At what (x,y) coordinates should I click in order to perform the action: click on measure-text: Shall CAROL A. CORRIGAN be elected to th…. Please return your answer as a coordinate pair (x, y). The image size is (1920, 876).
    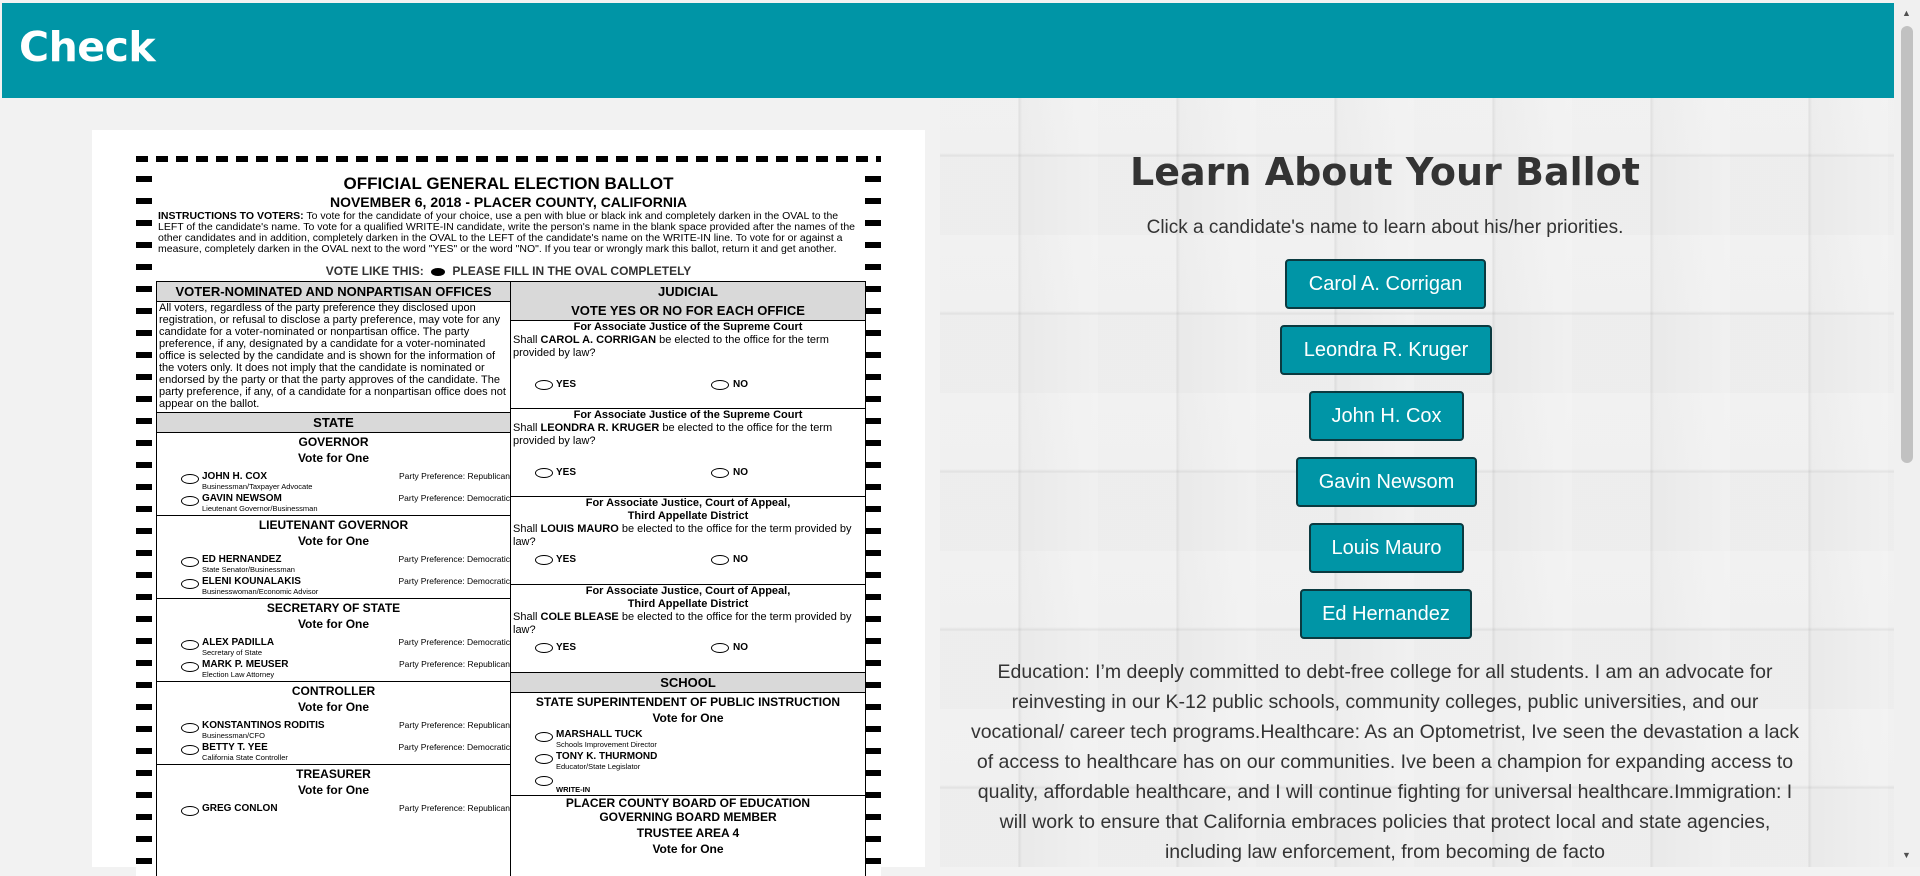
    Looking at the image, I should click on (688, 347).